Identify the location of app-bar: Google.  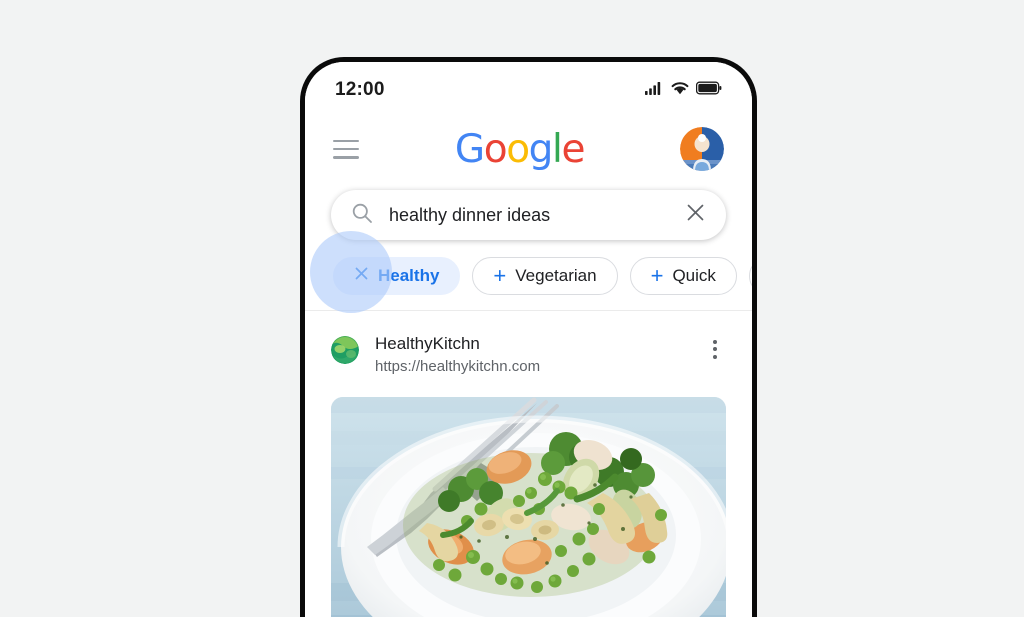
(528, 149).